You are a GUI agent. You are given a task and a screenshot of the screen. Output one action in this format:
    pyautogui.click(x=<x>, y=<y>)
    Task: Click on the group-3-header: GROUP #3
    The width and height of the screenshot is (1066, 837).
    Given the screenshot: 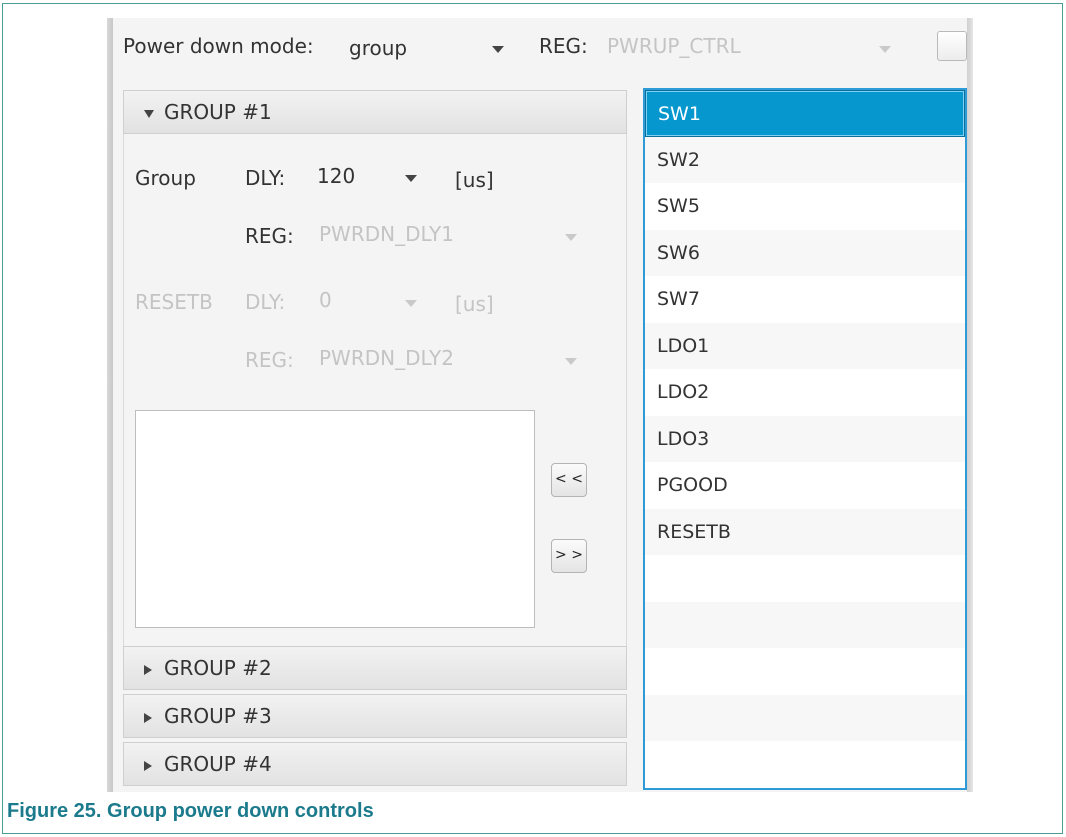 What is the action you would take?
    pyautogui.click(x=375, y=716)
    